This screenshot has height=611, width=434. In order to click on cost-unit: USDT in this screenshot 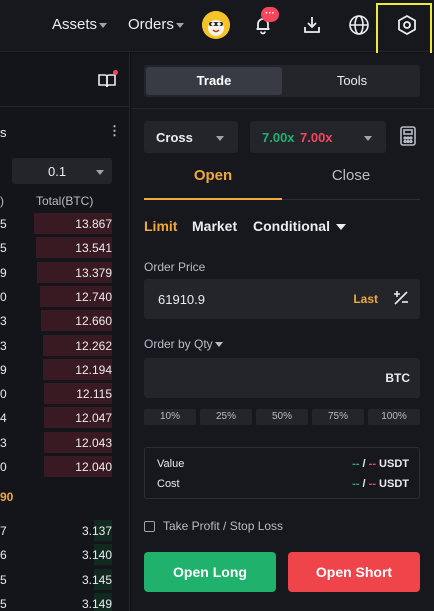, I will do `click(394, 484)`.